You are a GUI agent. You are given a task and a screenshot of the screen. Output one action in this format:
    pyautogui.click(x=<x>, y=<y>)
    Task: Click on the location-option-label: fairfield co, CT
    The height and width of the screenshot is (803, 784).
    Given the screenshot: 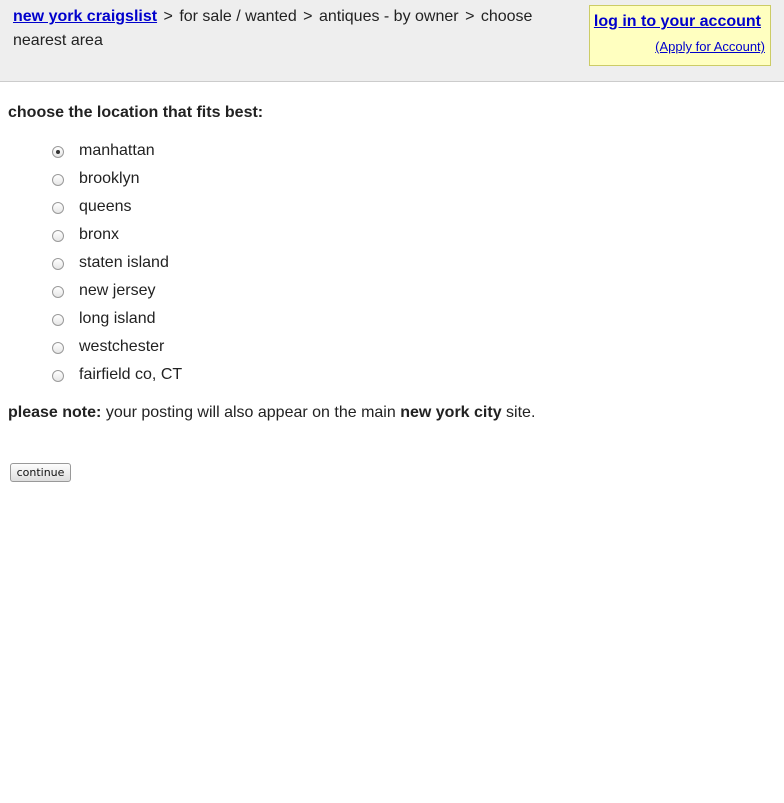 What is the action you would take?
    pyautogui.click(x=130, y=375)
    